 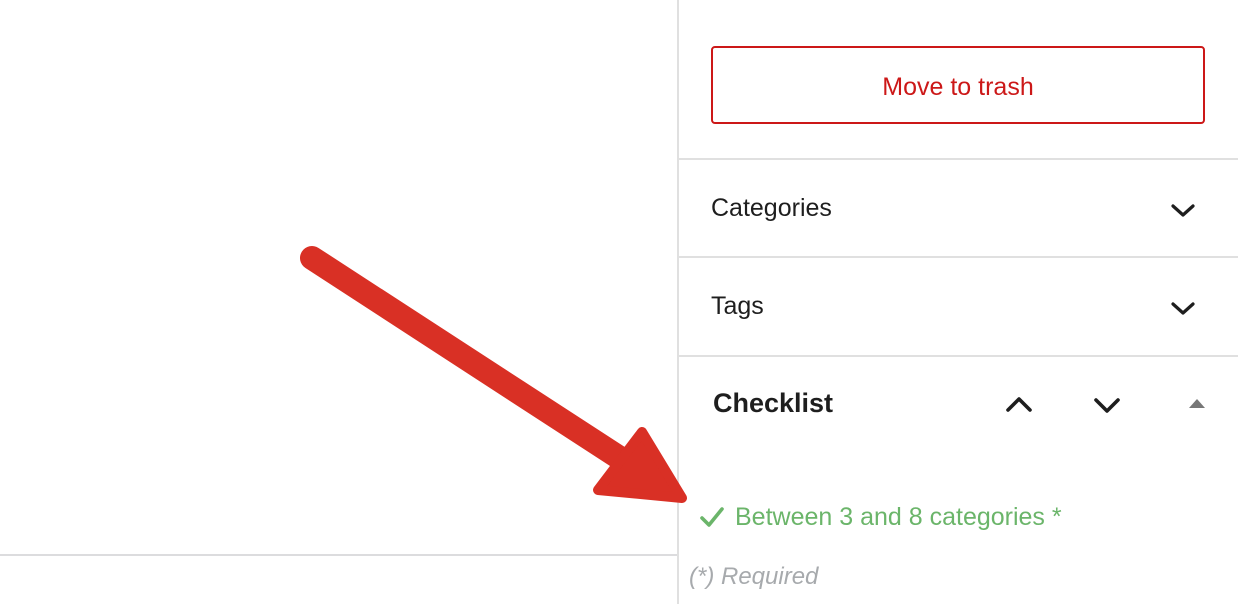 What do you see at coordinates (958, 209) in the screenshot?
I see `panel-categories: Categories` at bounding box center [958, 209].